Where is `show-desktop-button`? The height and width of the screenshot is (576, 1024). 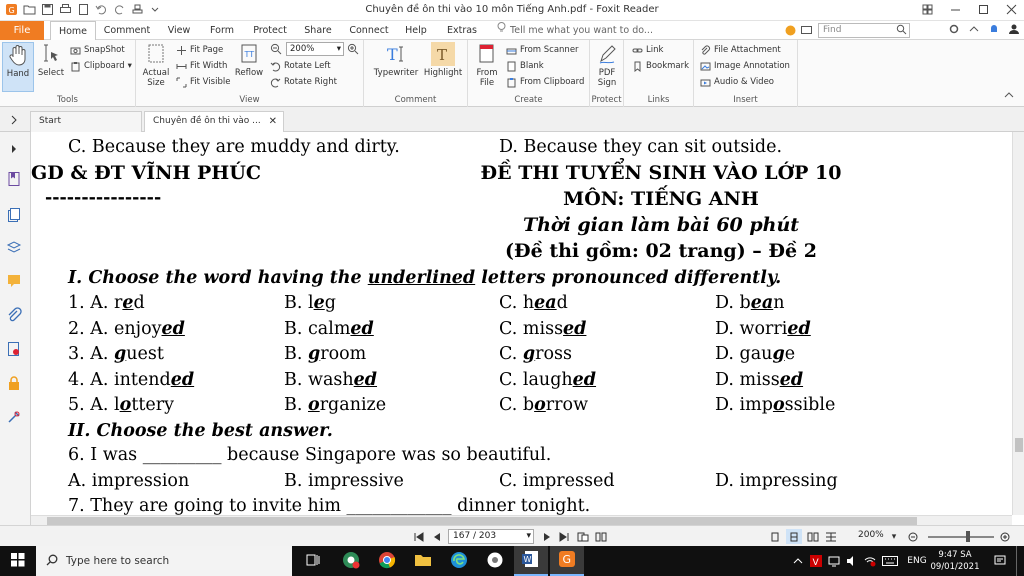 show-desktop-button is located at coordinates (1020, 561).